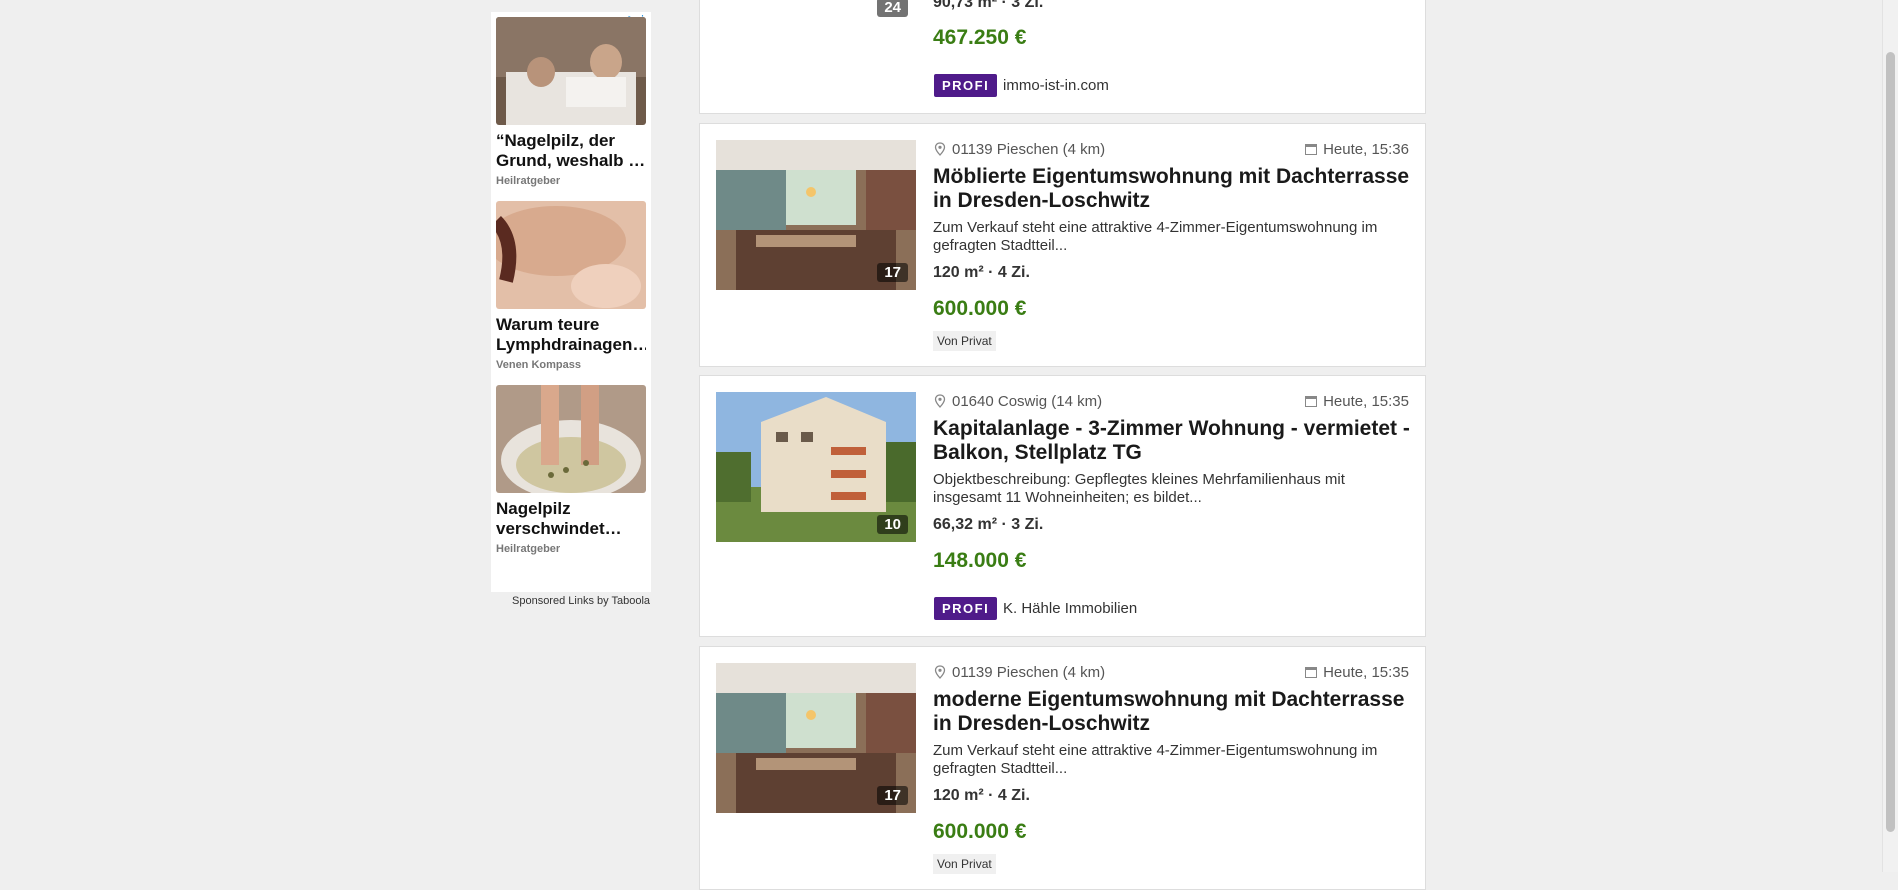 This screenshot has width=1898, height=890. I want to click on ad-item: Nagelpilz verschwindet… Heilratgeber, so click(571, 470).